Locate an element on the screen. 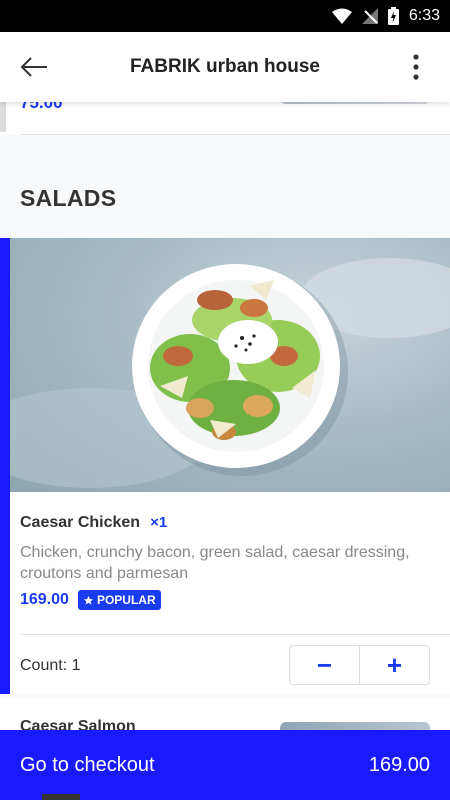 The height and width of the screenshot is (800, 450). checkout-label: Go to checkout is located at coordinates (87, 764).